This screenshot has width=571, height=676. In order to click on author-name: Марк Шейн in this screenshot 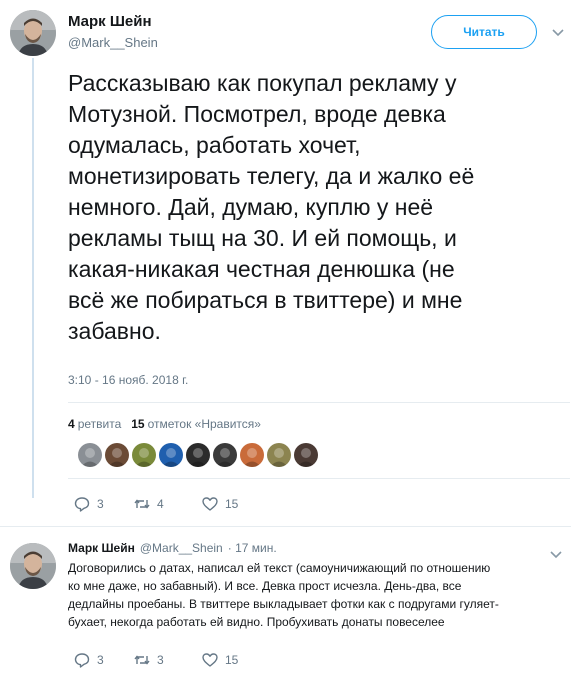, I will do `click(110, 21)`.